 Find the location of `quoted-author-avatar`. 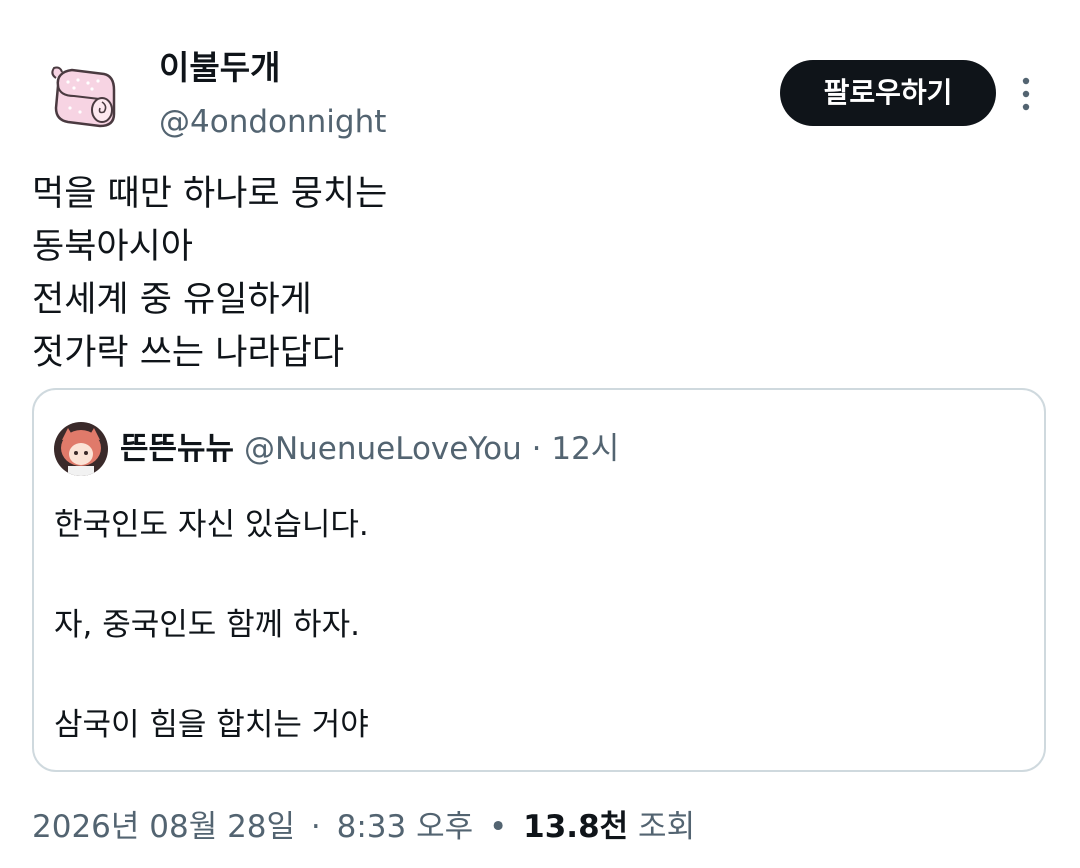

quoted-author-avatar is located at coordinates (81, 449).